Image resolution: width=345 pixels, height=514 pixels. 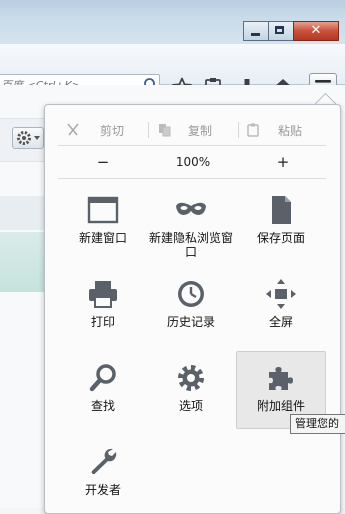 I want to click on addons-puzzle-icon, so click(x=281, y=378).